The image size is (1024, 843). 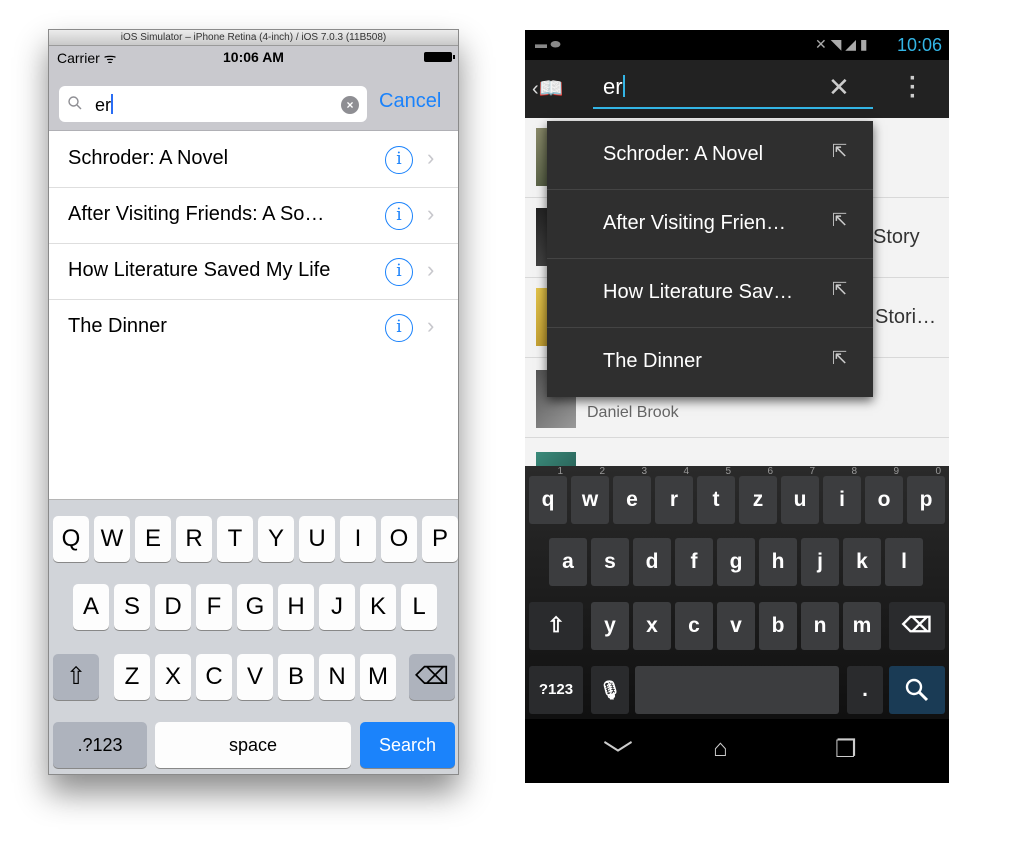 I want to click on key: b, so click(x=778, y=626).